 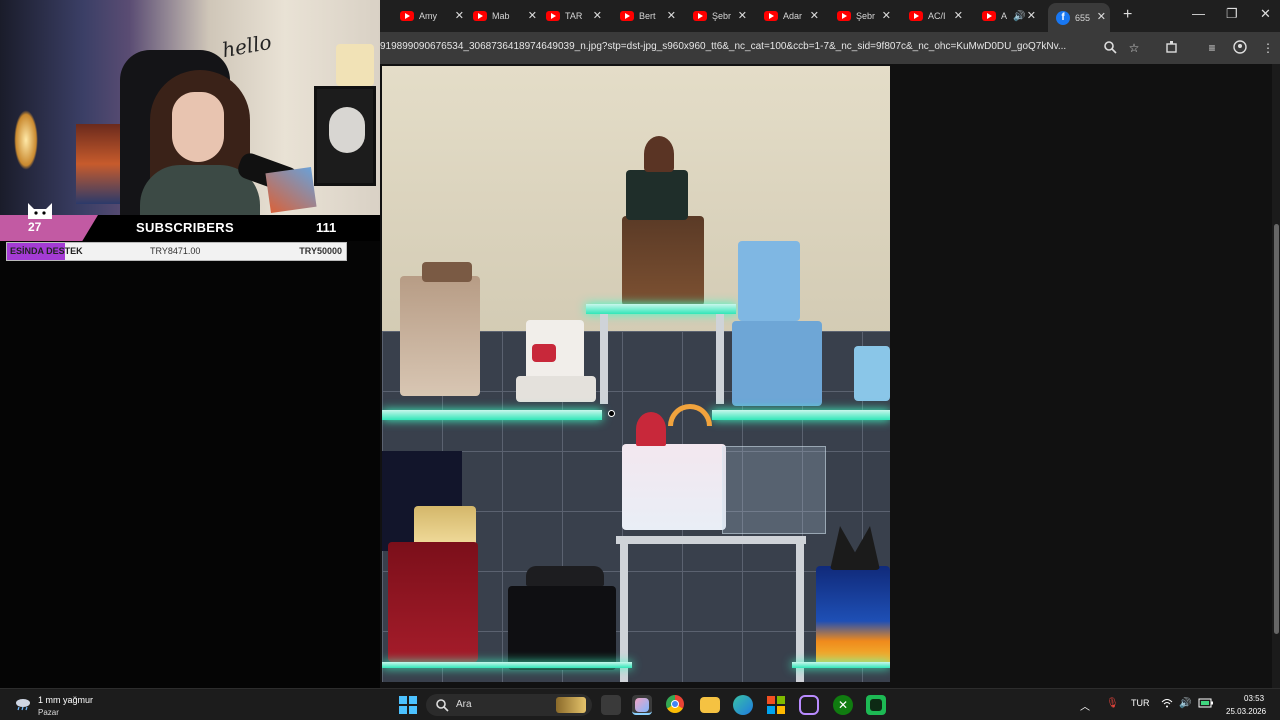 I want to click on tab-label: Bert, so click(x=647, y=16).